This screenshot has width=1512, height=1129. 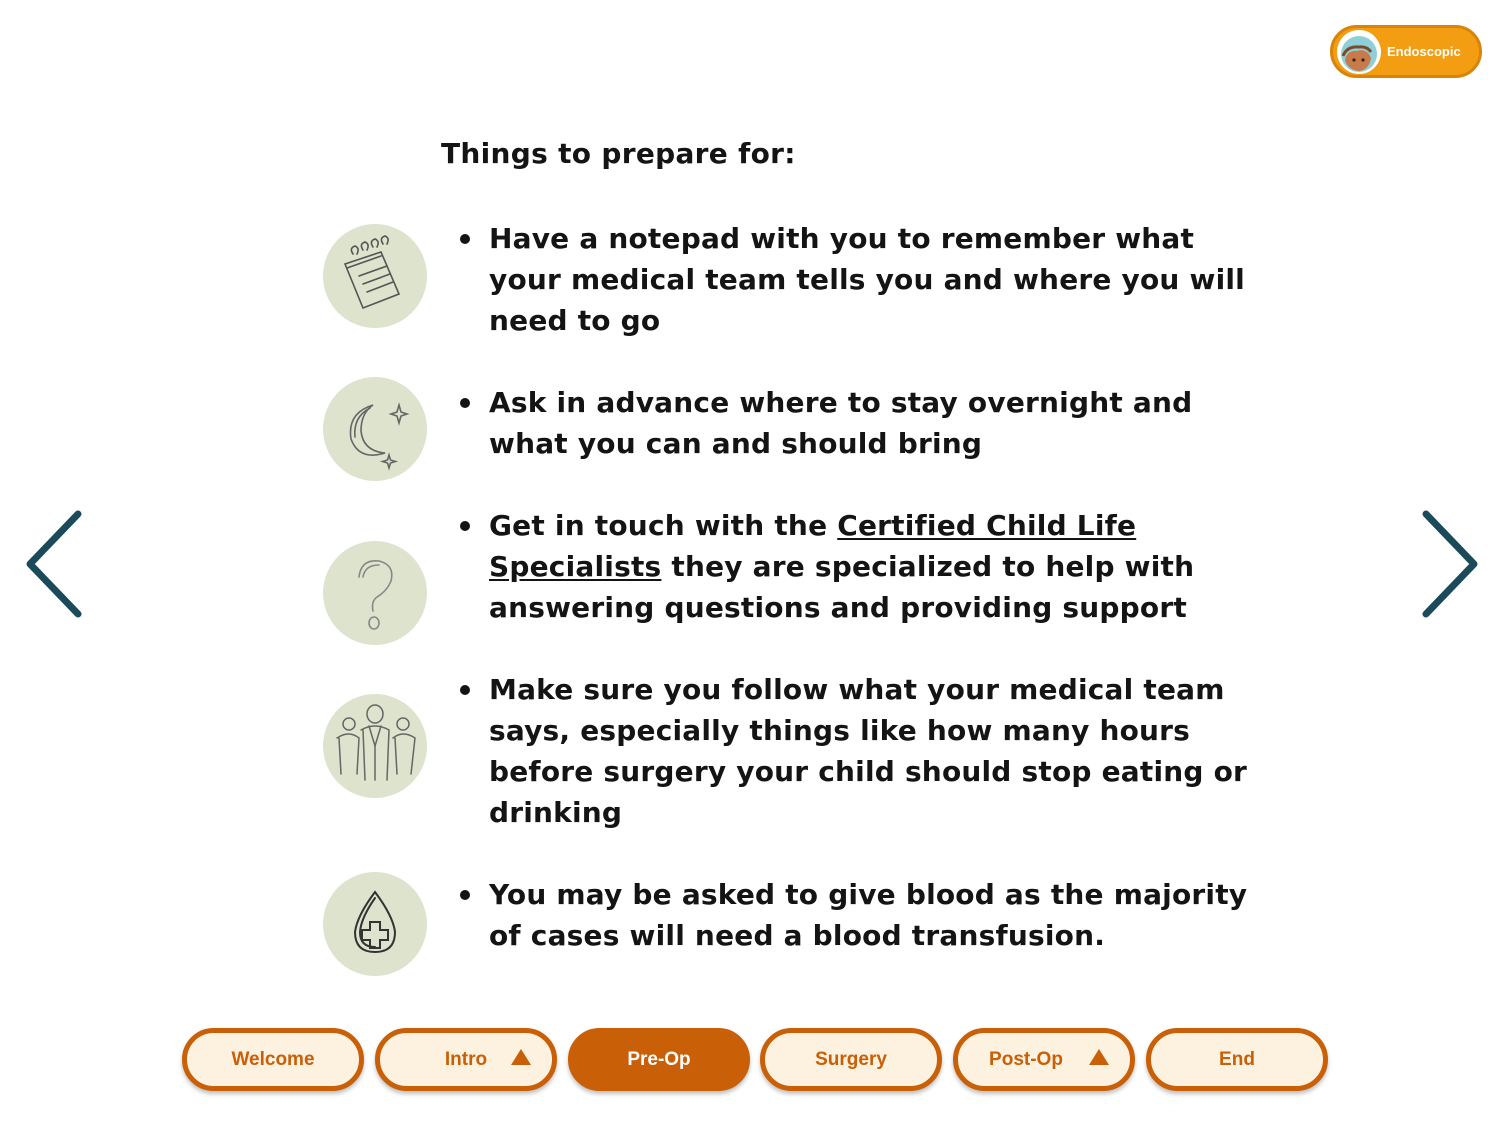 I want to click on avatar, so click(x=1359, y=51).